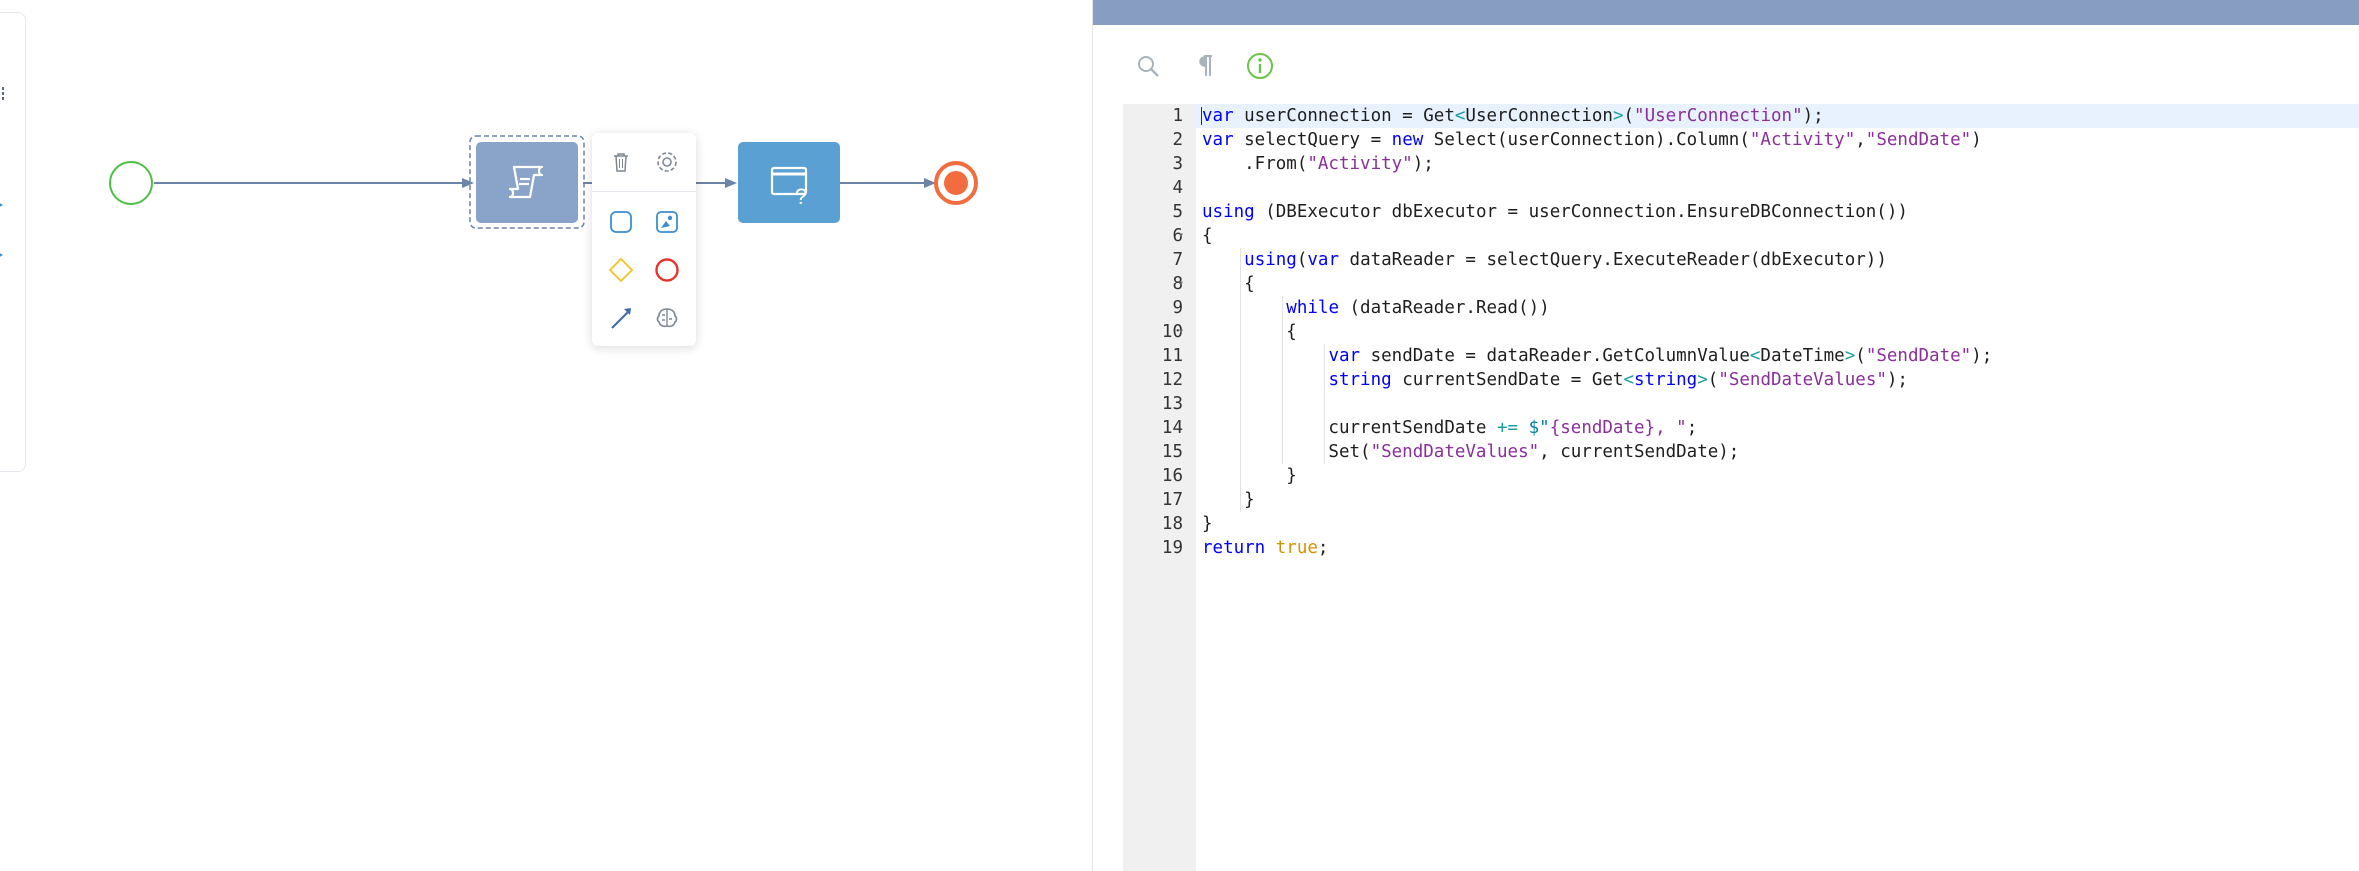 The width and height of the screenshot is (2359, 871). Describe the element at coordinates (1726, 12) in the screenshot. I see `panel-header-bar` at that location.